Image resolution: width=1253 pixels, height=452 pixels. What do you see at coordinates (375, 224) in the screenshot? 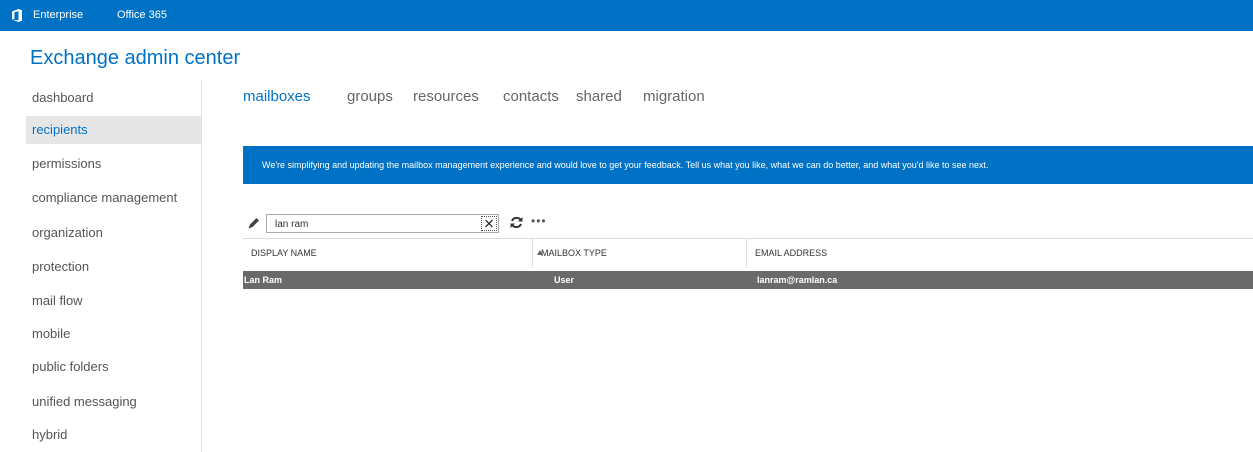
I see `search-input` at bounding box center [375, 224].